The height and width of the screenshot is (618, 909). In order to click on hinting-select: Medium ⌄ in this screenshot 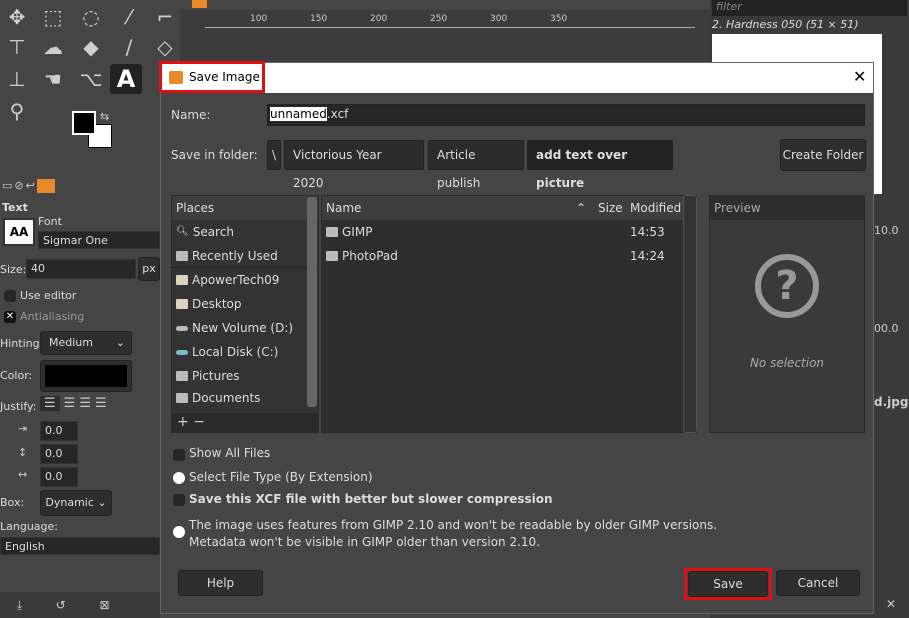, I will do `click(86, 343)`.